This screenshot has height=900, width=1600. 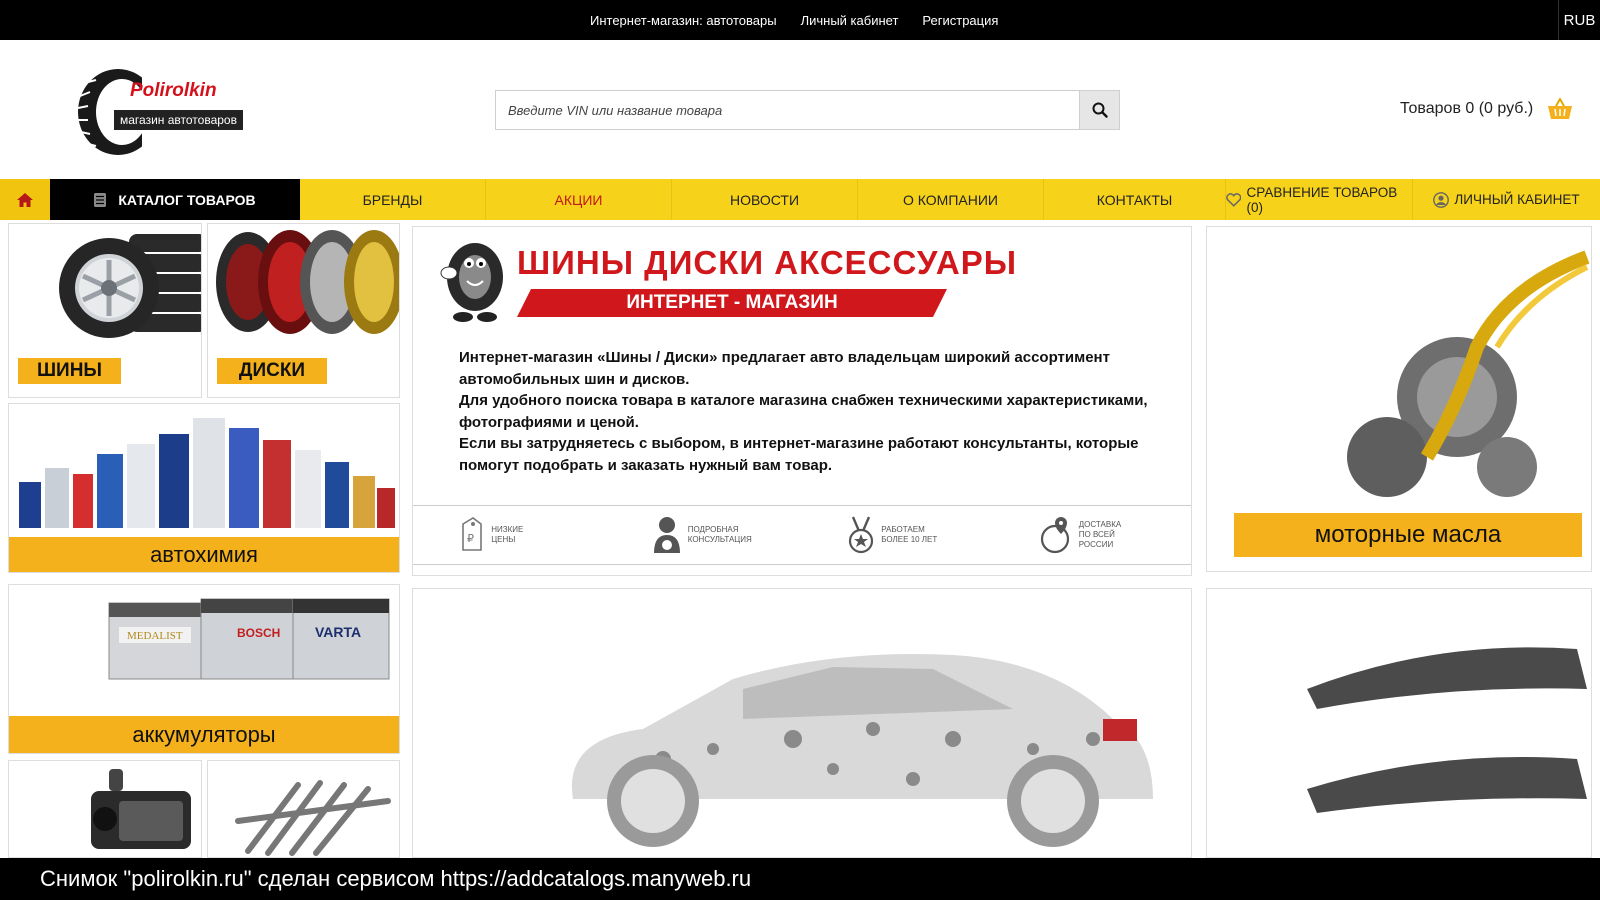 I want to click on price-tag-icon: ₽, so click(x=472, y=534).